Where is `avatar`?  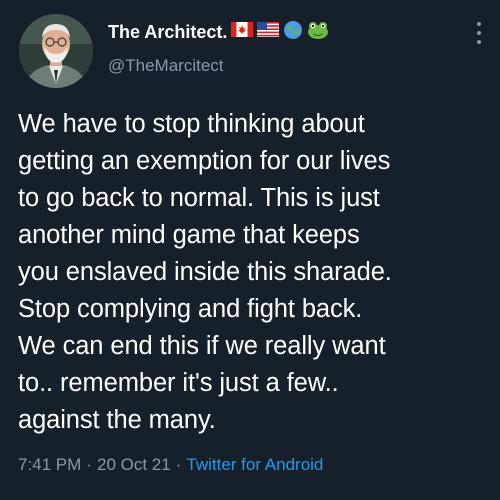 avatar is located at coordinates (56, 51).